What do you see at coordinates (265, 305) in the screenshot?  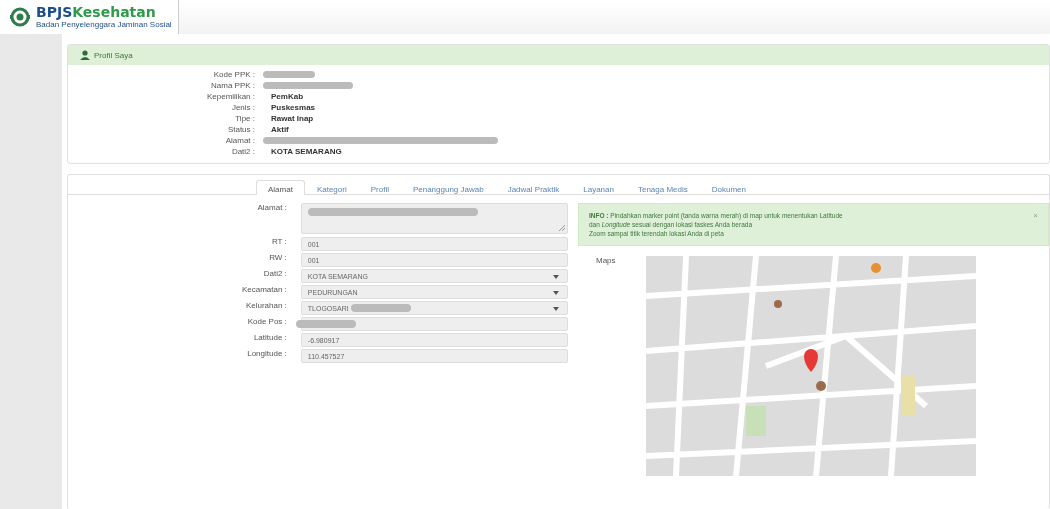 I see `field-label: Kelurahan :` at bounding box center [265, 305].